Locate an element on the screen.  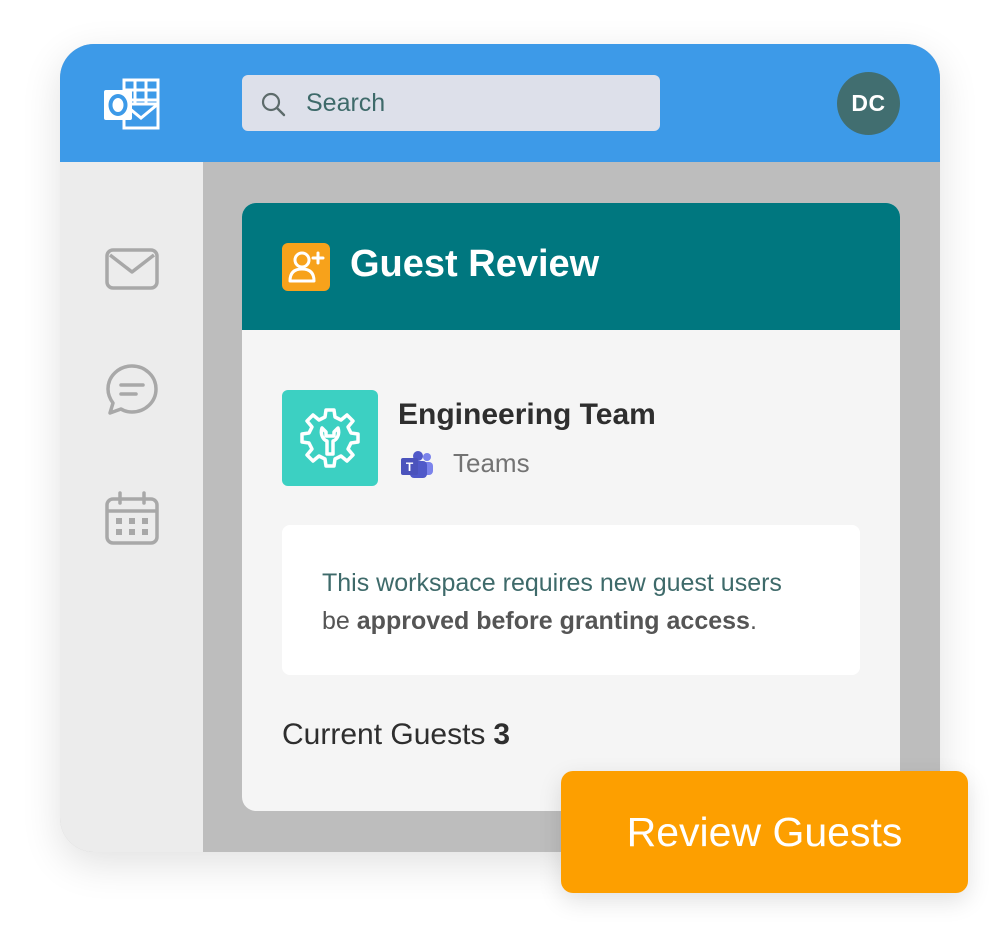
notice-text-line2: be approved before granting access. is located at coordinates (539, 621).